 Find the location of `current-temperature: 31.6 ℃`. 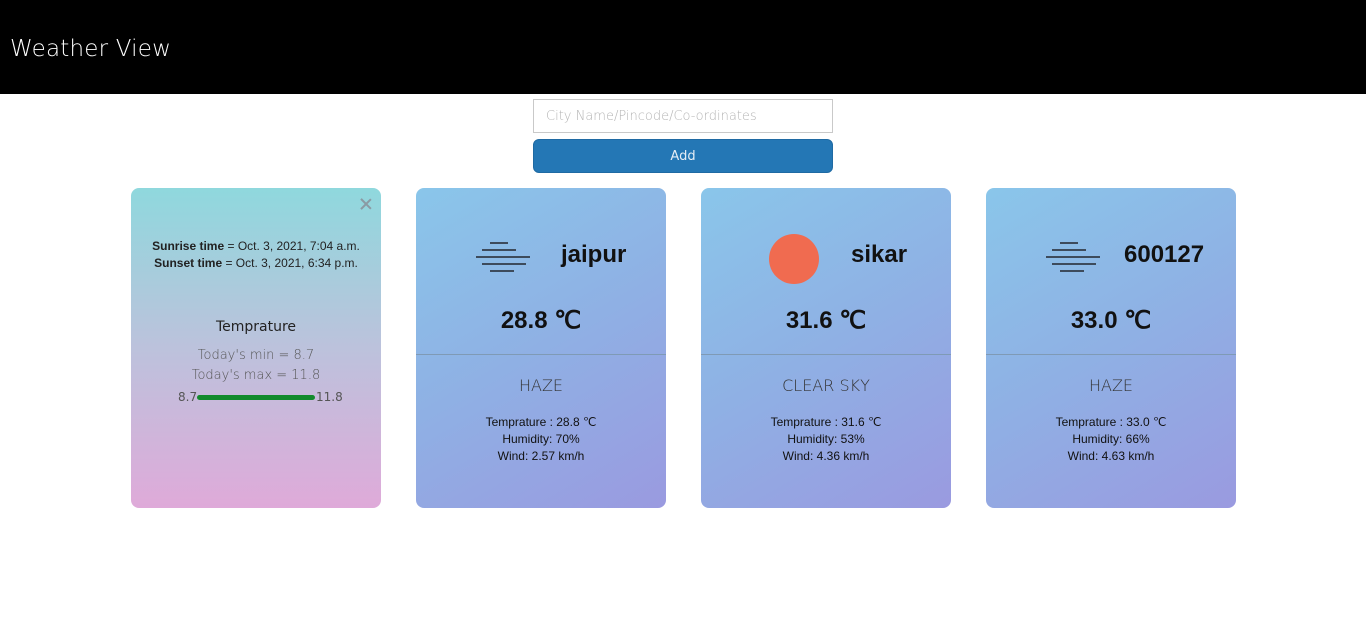

current-temperature: 31.6 ℃ is located at coordinates (826, 320).